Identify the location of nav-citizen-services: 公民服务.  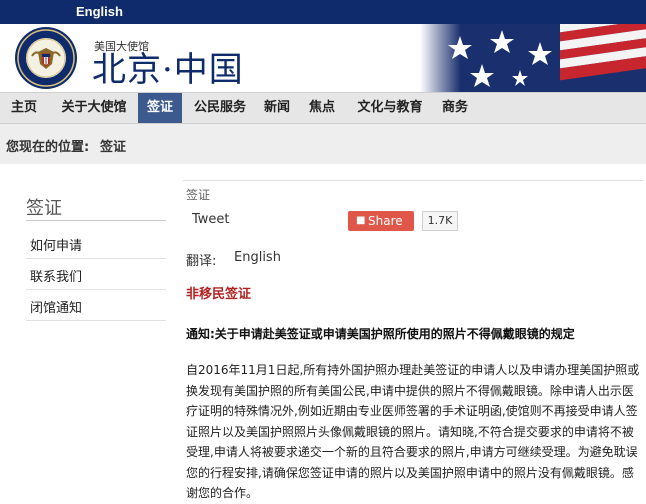
(220, 108).